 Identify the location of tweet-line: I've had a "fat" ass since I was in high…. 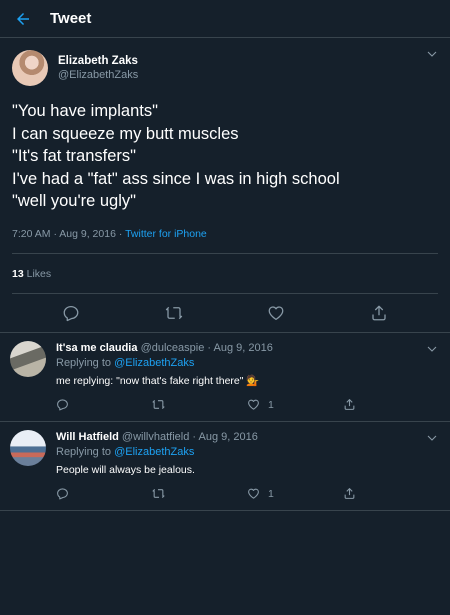
(176, 178).